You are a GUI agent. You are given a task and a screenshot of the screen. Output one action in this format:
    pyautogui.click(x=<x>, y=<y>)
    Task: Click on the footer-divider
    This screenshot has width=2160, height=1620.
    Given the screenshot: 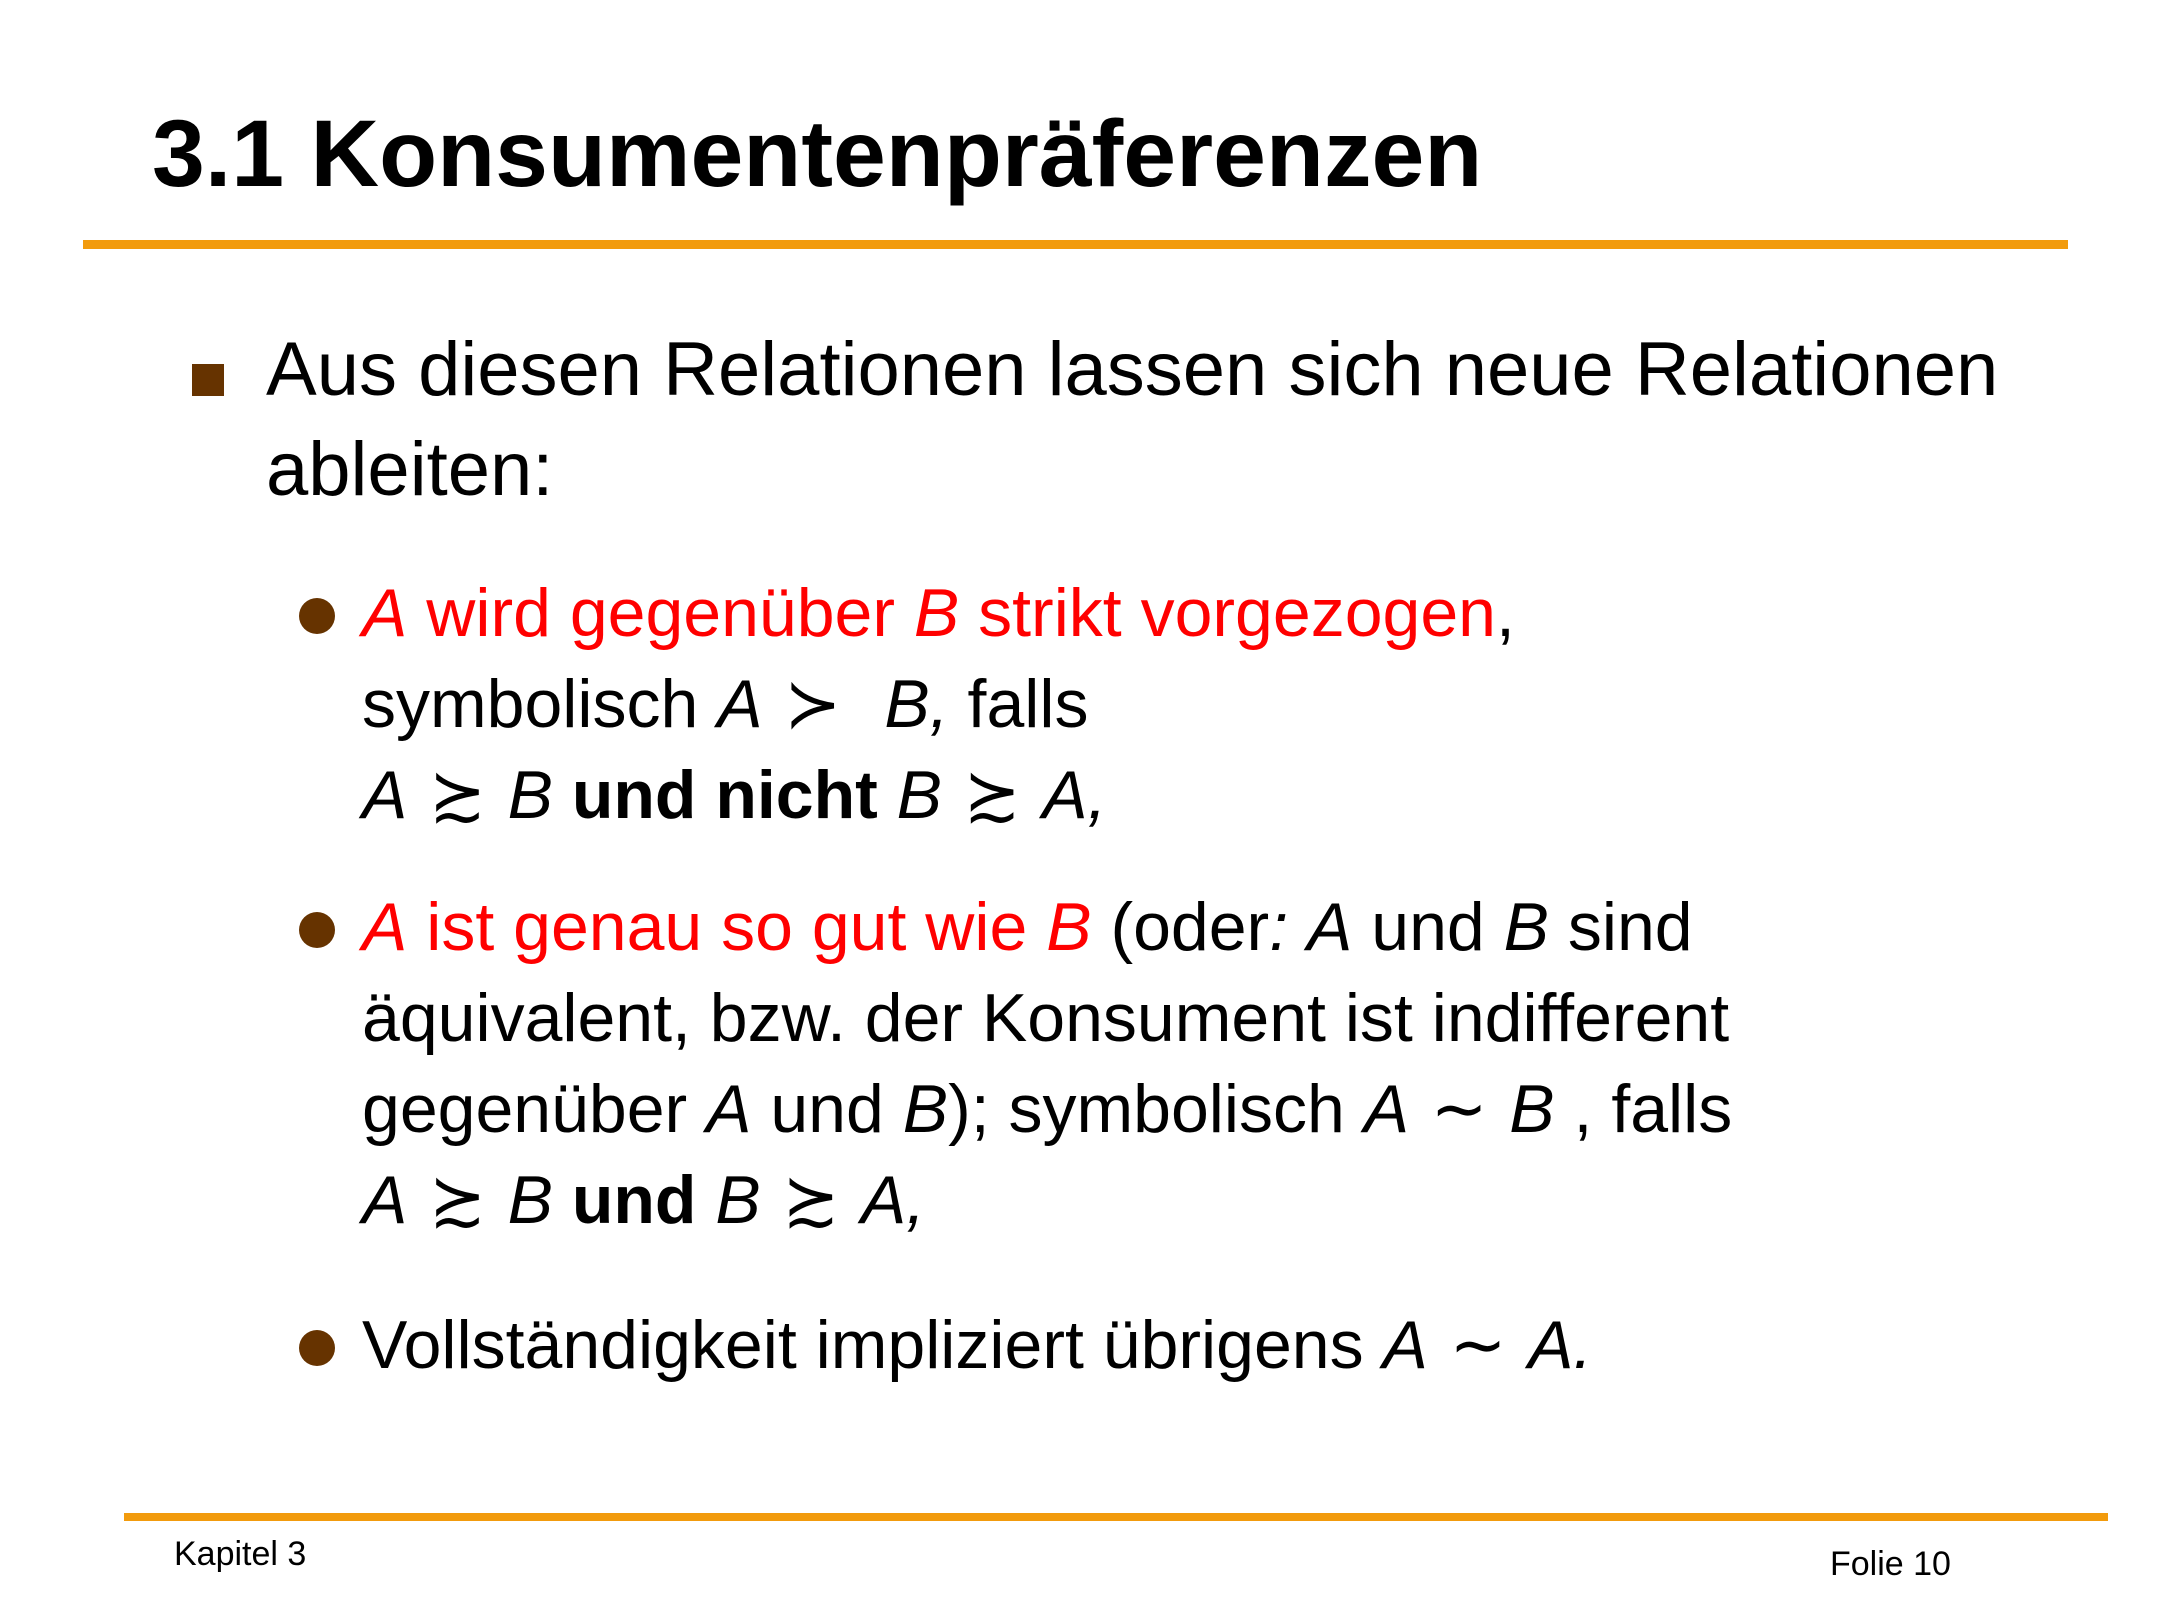 What is the action you would take?
    pyautogui.click(x=1116, y=1517)
    